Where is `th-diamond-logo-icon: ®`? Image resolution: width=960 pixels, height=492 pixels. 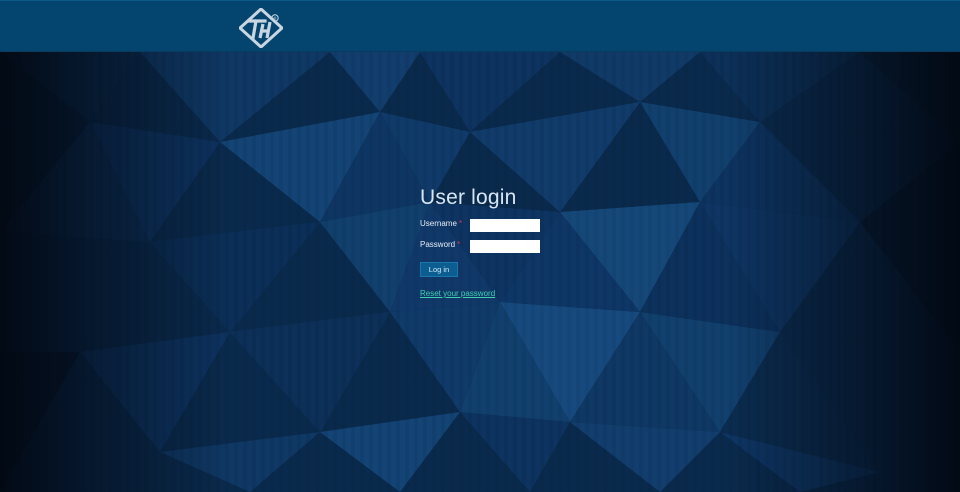
th-diamond-logo-icon: ® is located at coordinates (261, 28).